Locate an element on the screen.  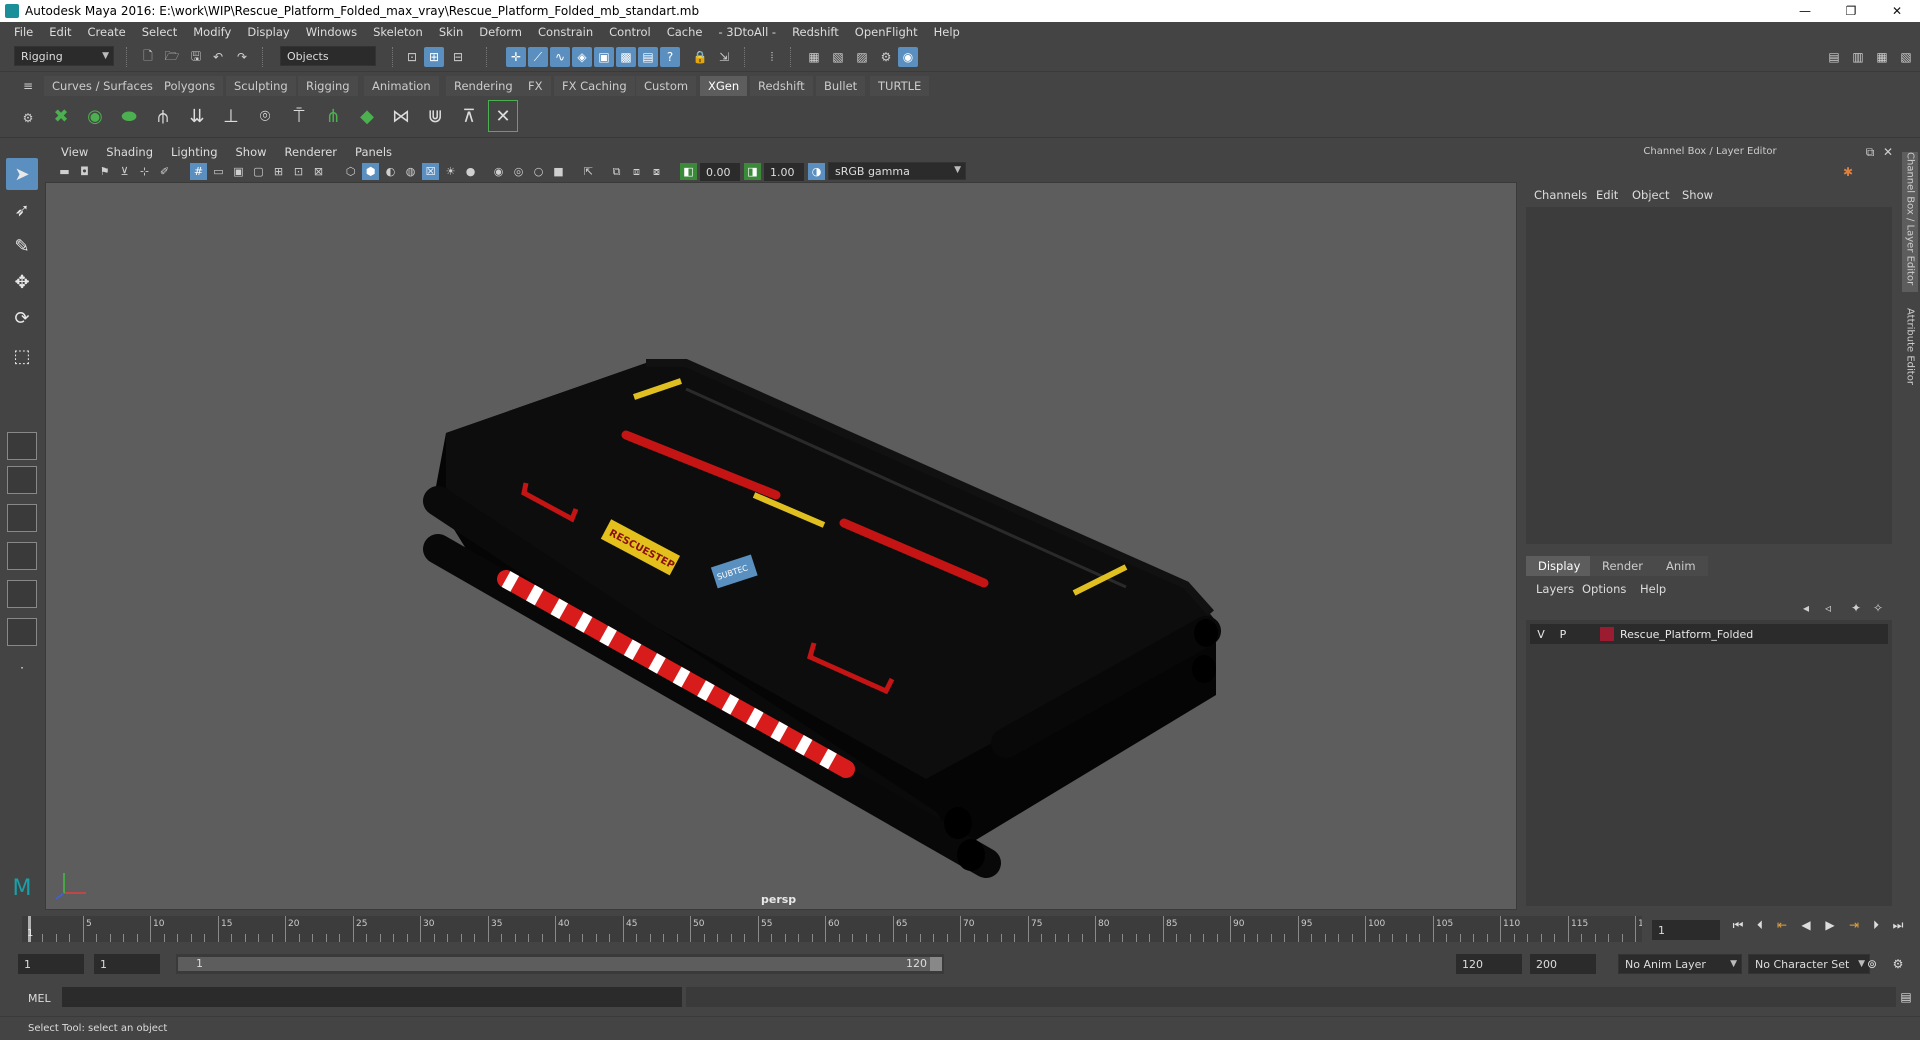
show-menu: Show is located at coordinates (1697, 195).